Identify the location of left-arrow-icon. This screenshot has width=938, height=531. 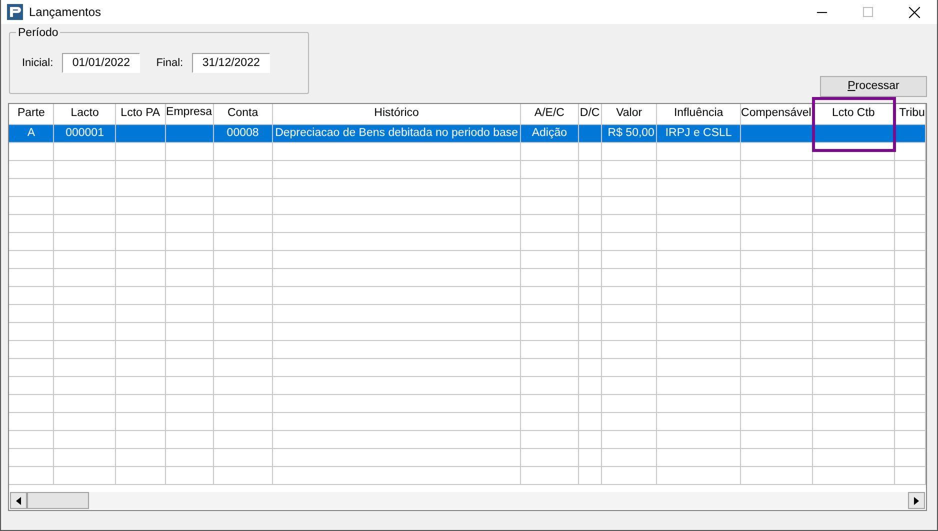
(18, 500).